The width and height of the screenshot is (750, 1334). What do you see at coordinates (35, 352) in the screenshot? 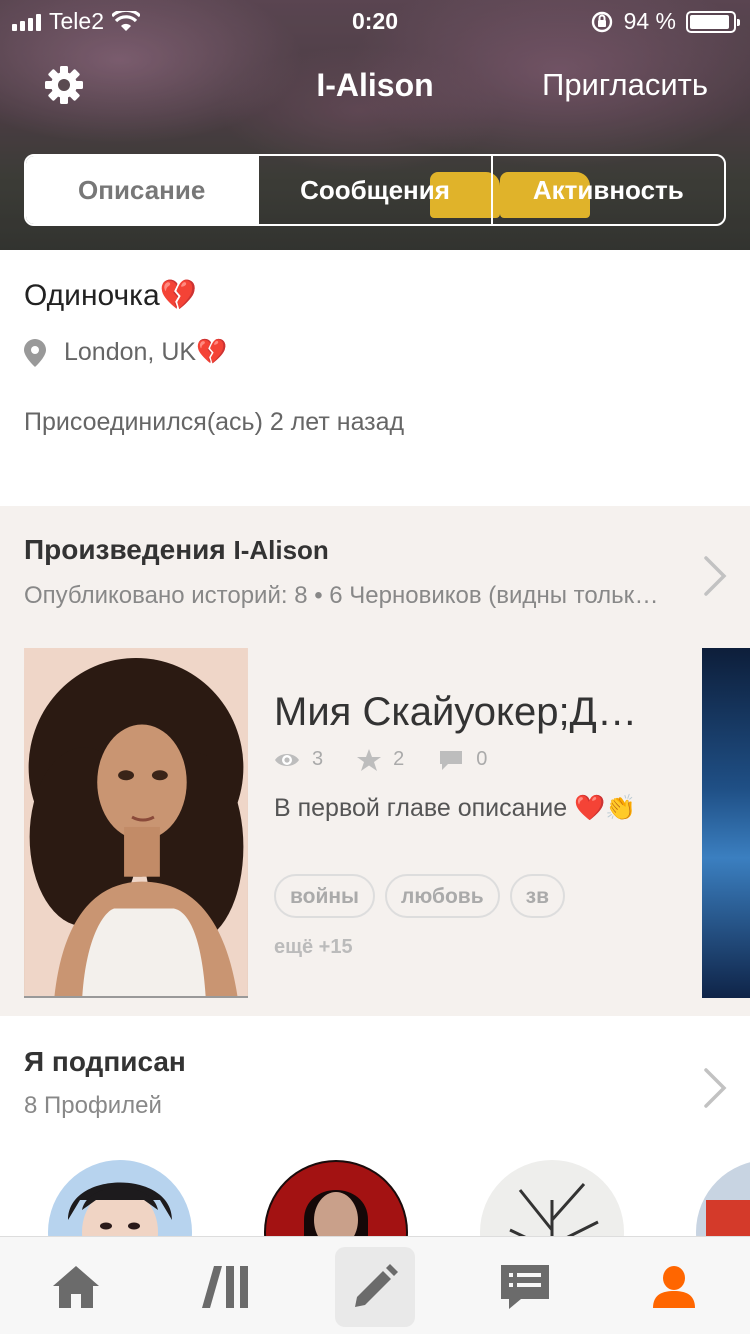
I see `location-pin-icon` at bounding box center [35, 352].